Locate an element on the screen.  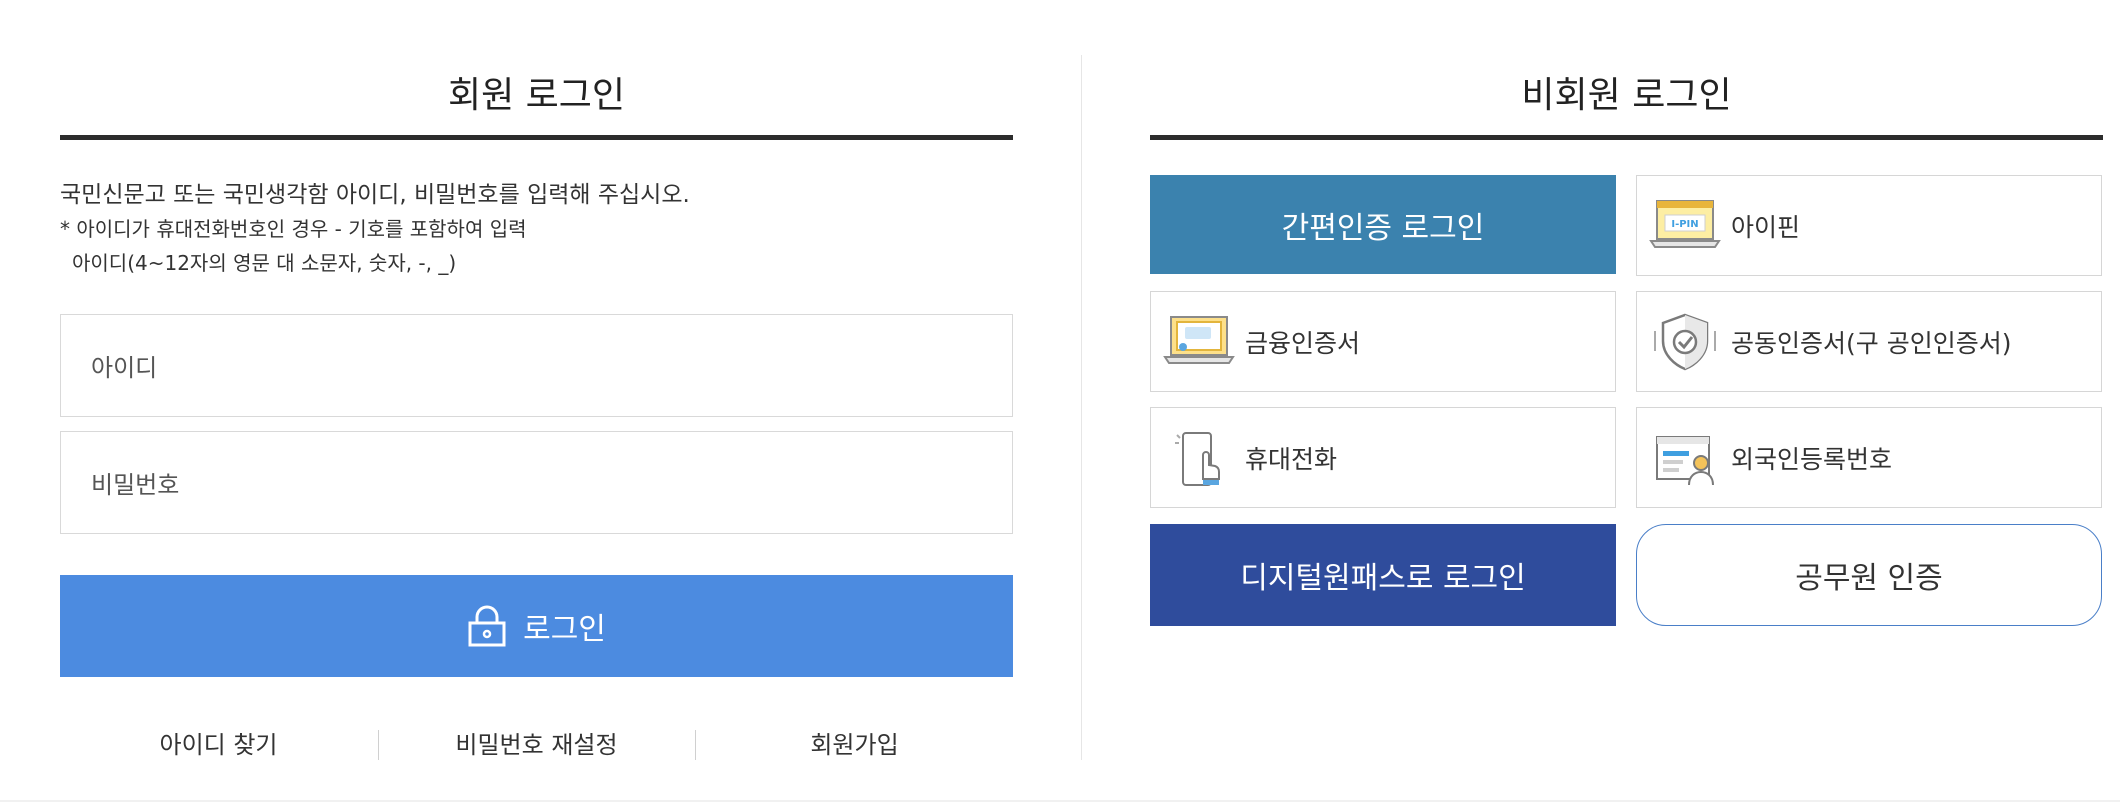
official-auth-button: 공무원 인증 is located at coordinates (1869, 575).